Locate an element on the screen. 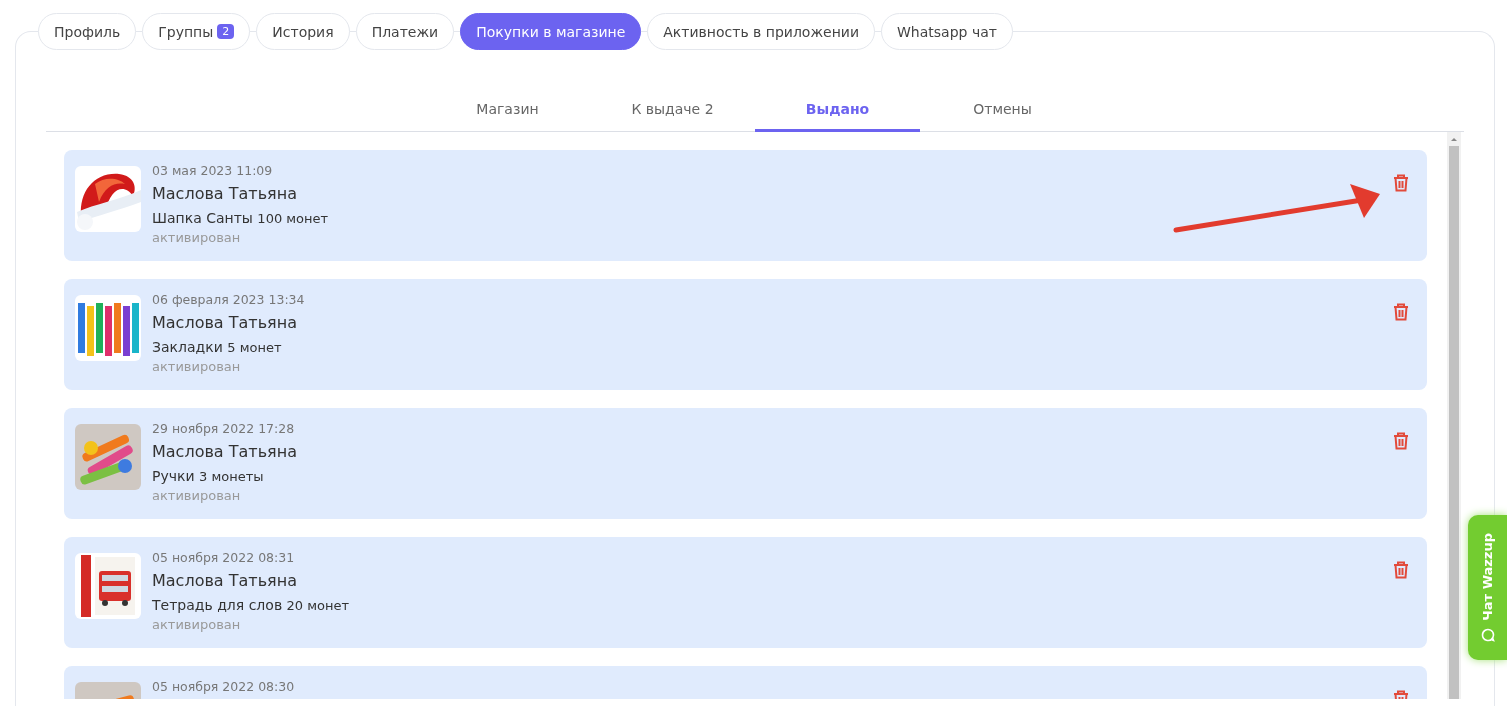  chat-icon is located at coordinates (1487, 635).